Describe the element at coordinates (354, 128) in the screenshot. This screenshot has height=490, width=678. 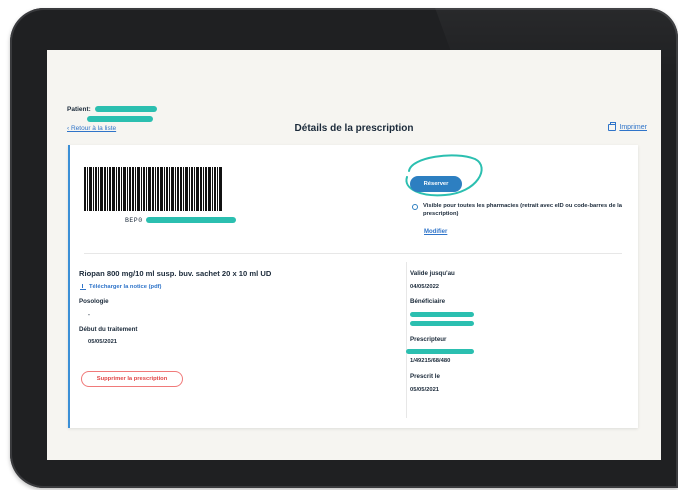
I see `page-title: Détails de la prescription` at that location.